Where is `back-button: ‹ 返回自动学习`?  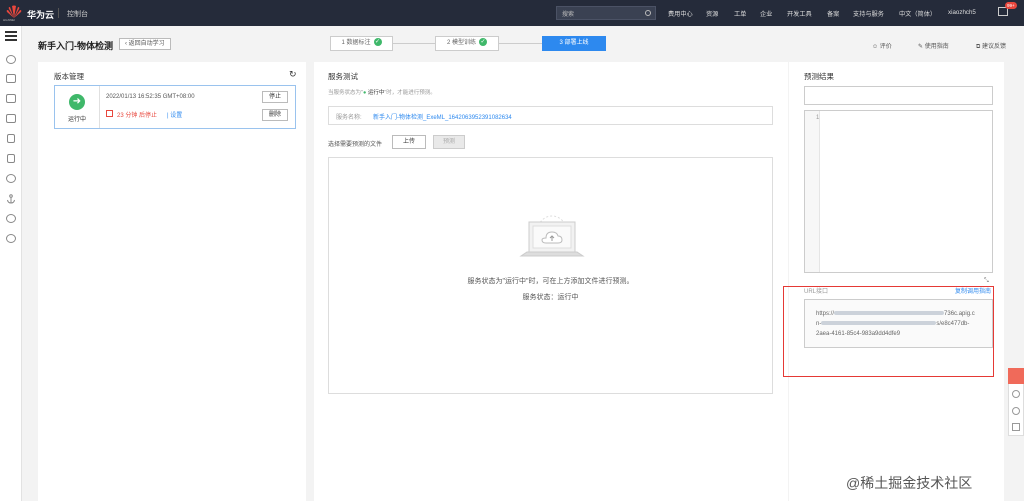 back-button: ‹ 返回自动学习 is located at coordinates (145, 44).